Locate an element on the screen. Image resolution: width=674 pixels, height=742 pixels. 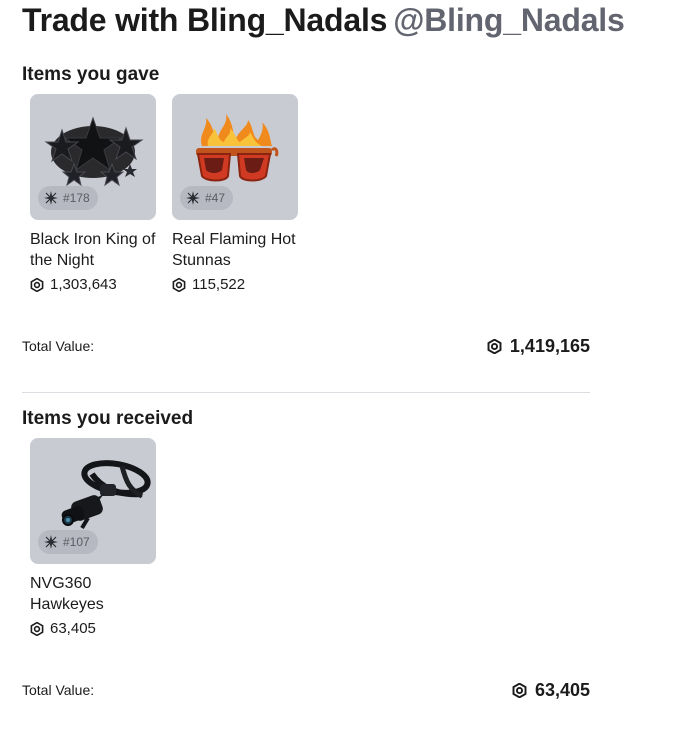
items-gave-heading: Items you gave is located at coordinates (91, 74).